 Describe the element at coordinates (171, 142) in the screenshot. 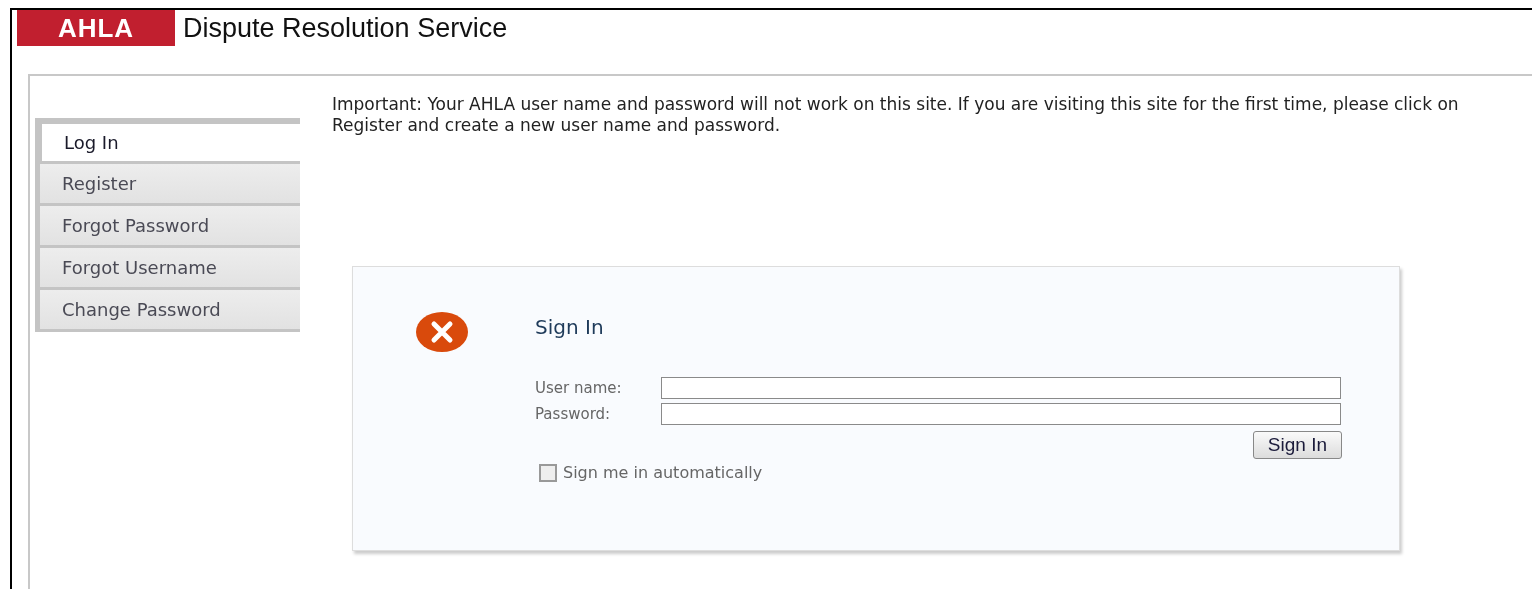

I see `sidebar-item: Log In` at that location.